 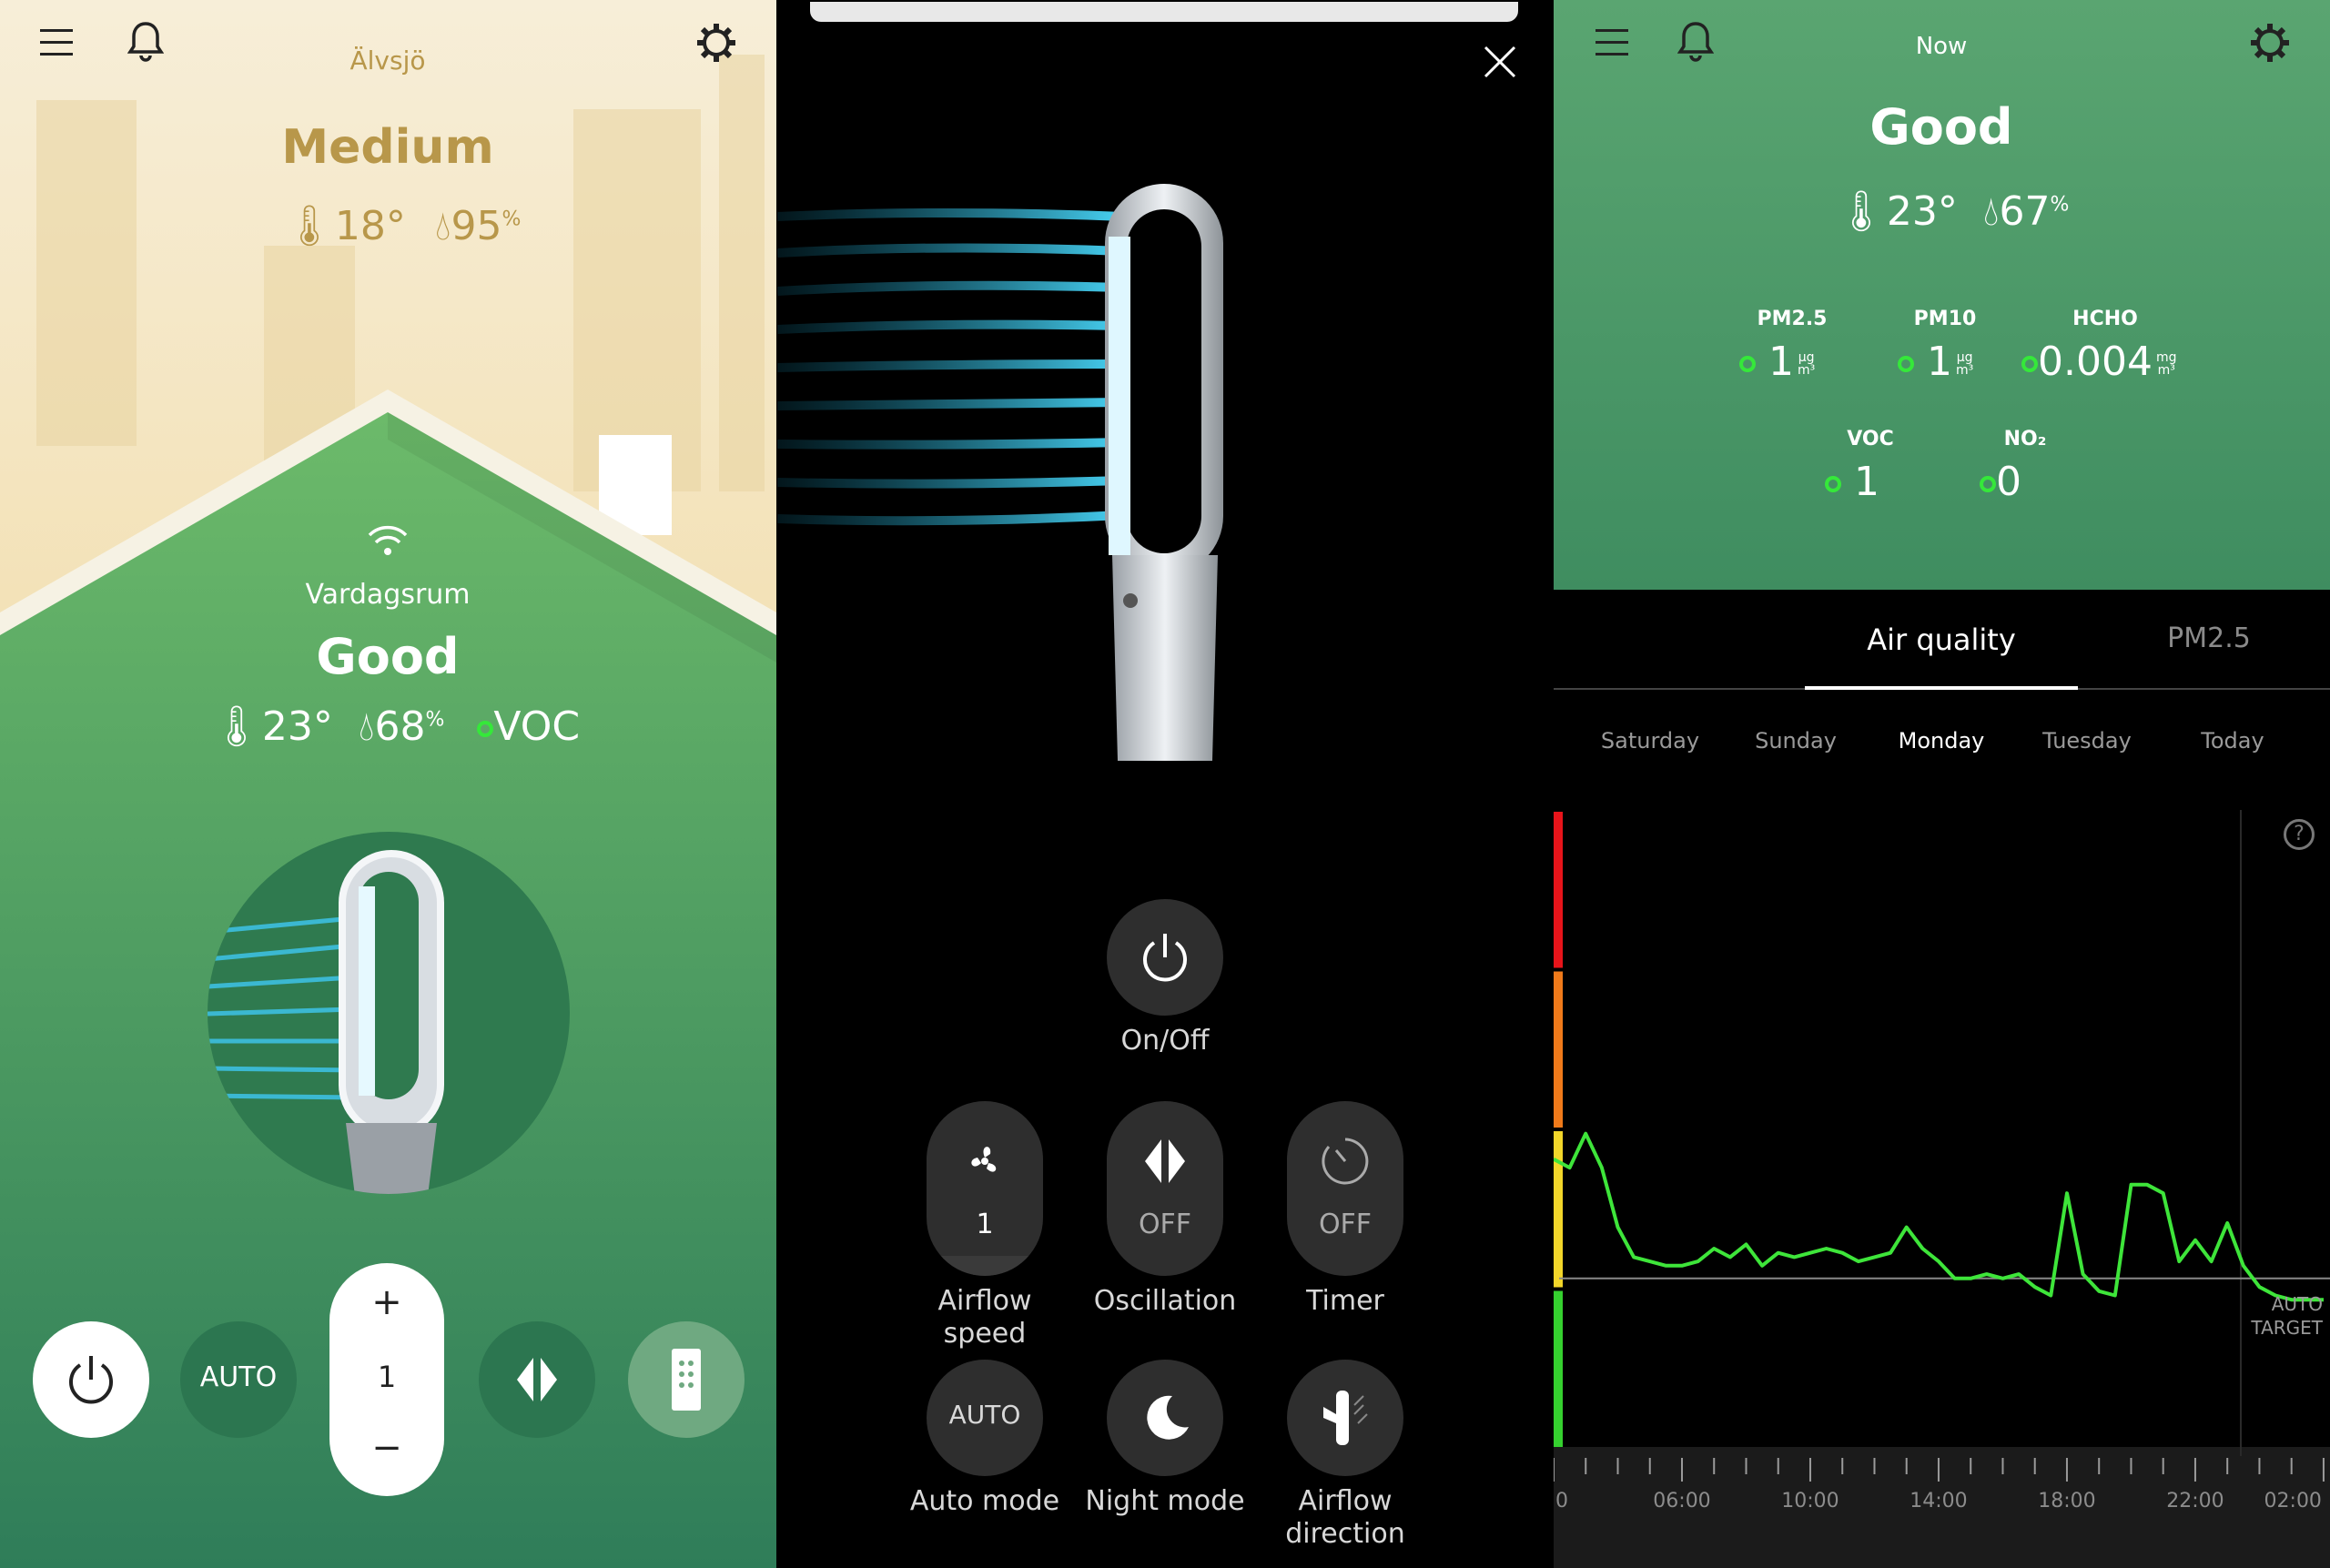 What do you see at coordinates (1345, 1501) in the screenshot?
I see `airflow-direction-label-line1: Airflow` at bounding box center [1345, 1501].